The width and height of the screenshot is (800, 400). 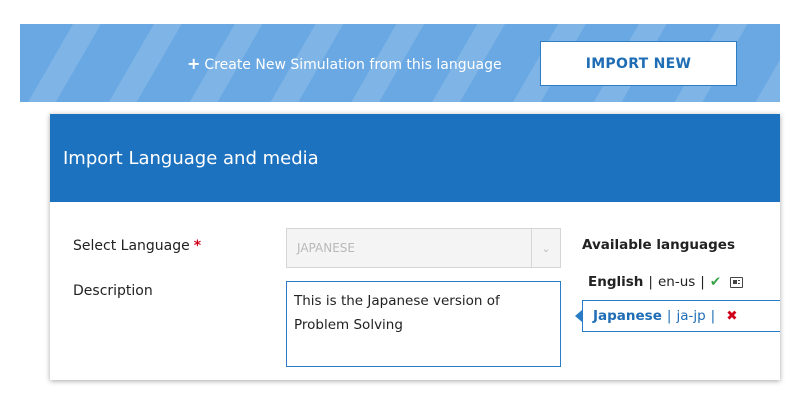 What do you see at coordinates (353, 65) in the screenshot?
I see `create-simulation-label: Create New Simulation from this language` at bounding box center [353, 65].